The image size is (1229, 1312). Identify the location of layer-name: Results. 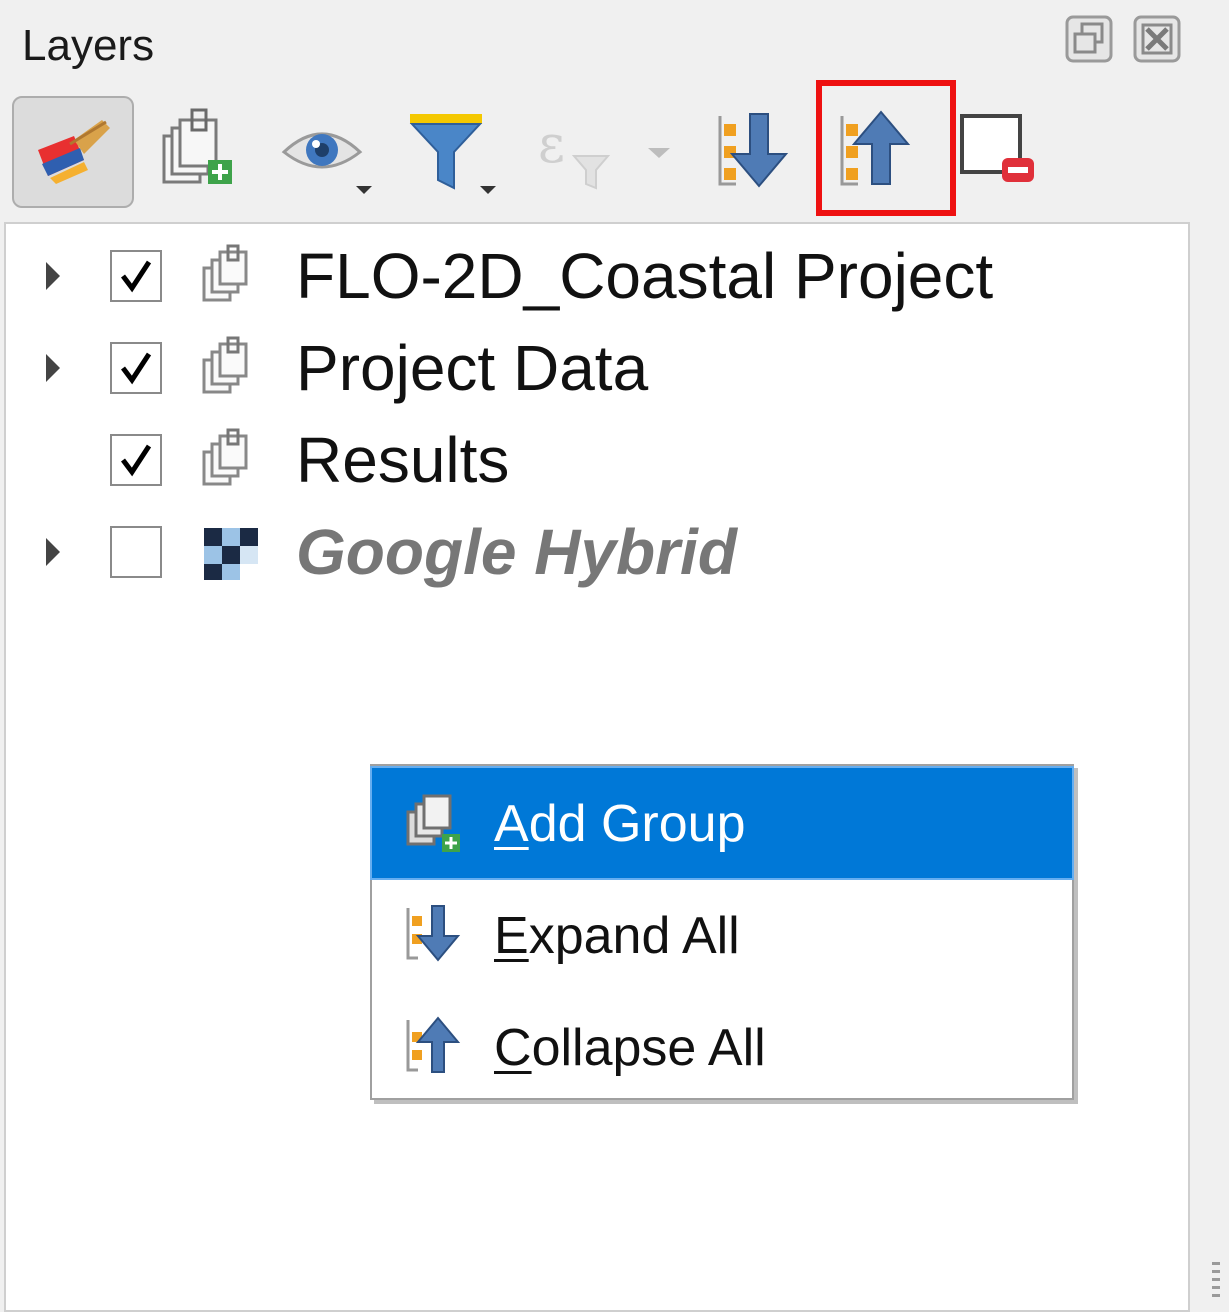
(403, 460).